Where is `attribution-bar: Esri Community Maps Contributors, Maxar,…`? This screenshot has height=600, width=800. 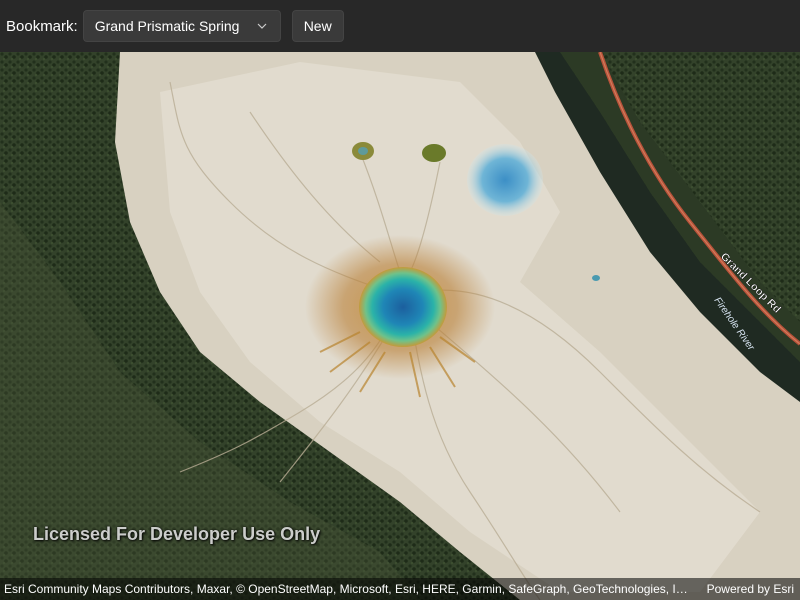
attribution-bar: Esri Community Maps Contributors, Maxar,… is located at coordinates (400, 589).